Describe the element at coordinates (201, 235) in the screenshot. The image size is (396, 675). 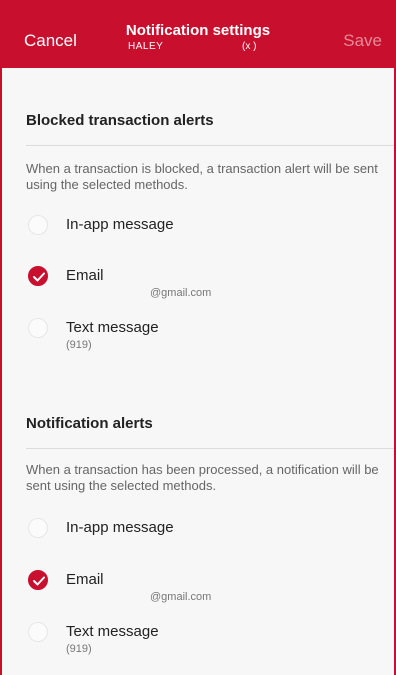
I see `blocked-inapp-option: In-app message` at that location.